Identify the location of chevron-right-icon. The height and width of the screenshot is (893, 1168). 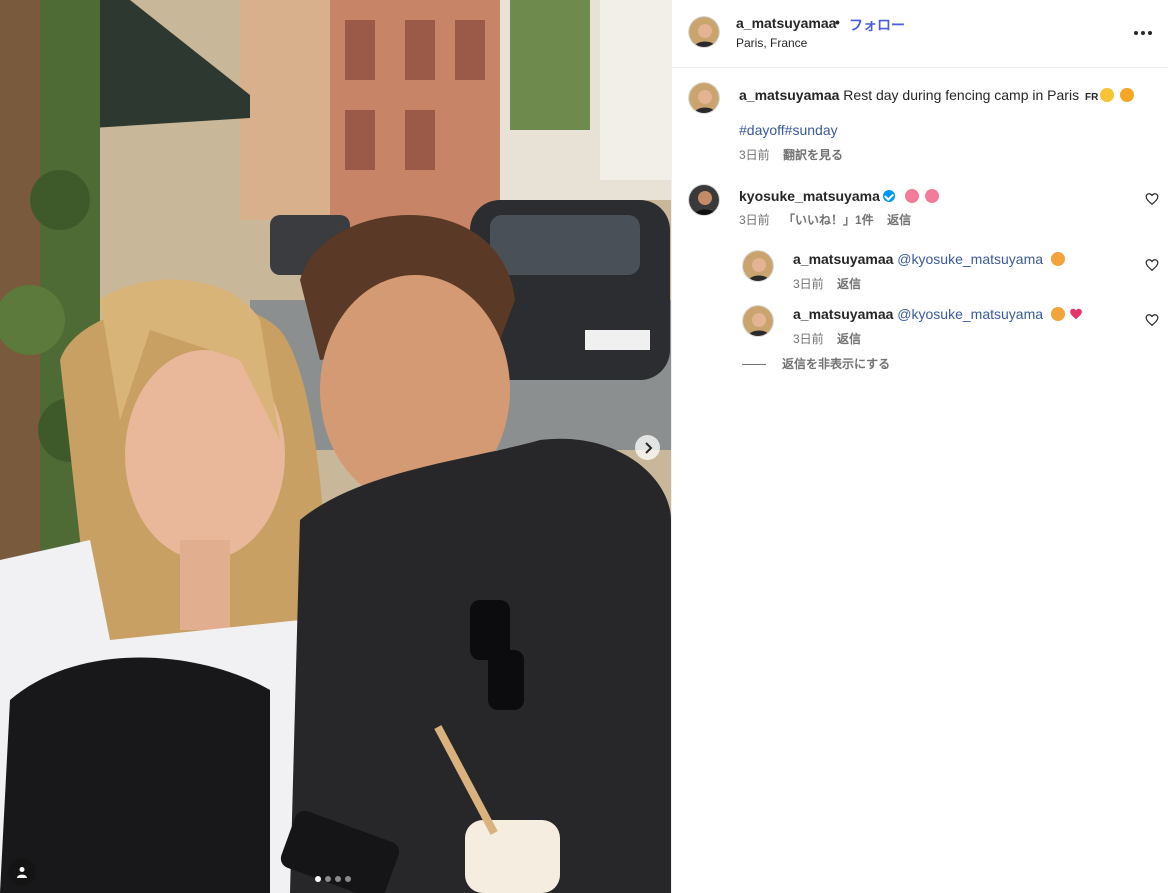
(648, 447).